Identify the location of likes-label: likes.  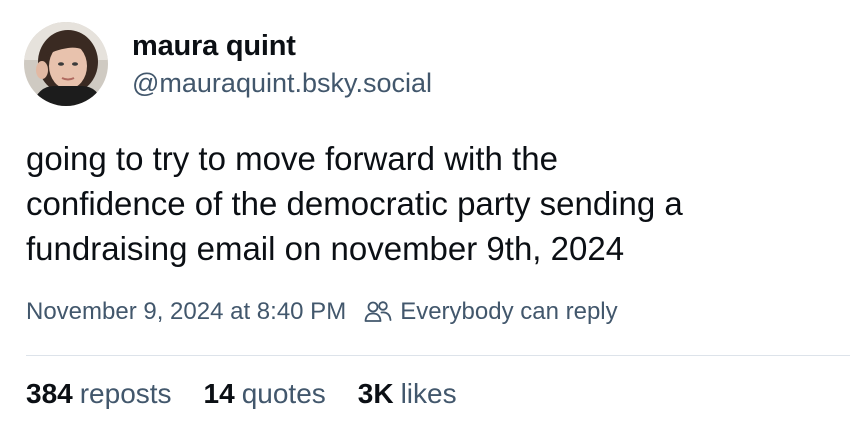
(428, 393).